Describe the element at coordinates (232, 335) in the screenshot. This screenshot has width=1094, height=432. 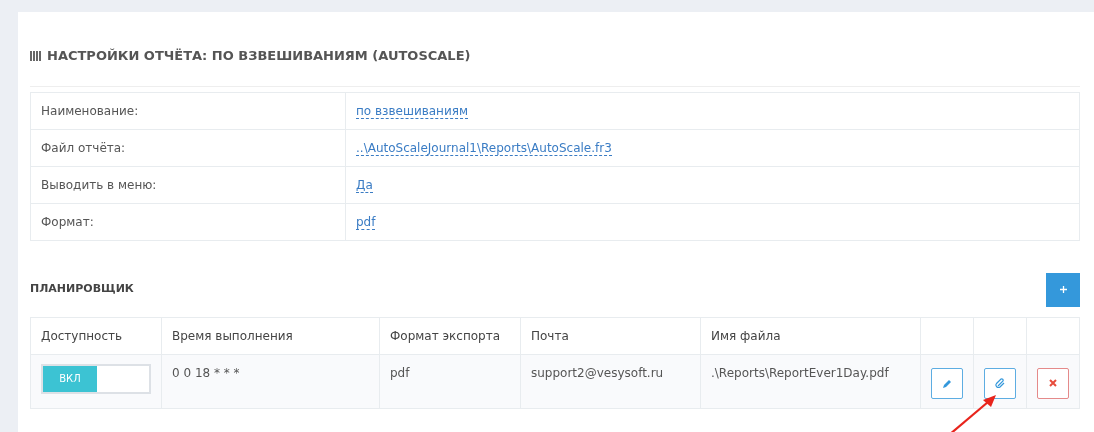
I see `column-header: Время выполнения` at that location.